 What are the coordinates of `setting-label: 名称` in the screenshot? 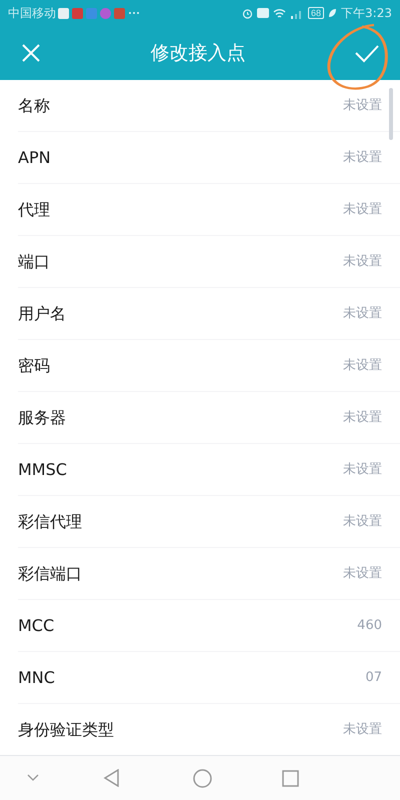 It's located at (34, 106).